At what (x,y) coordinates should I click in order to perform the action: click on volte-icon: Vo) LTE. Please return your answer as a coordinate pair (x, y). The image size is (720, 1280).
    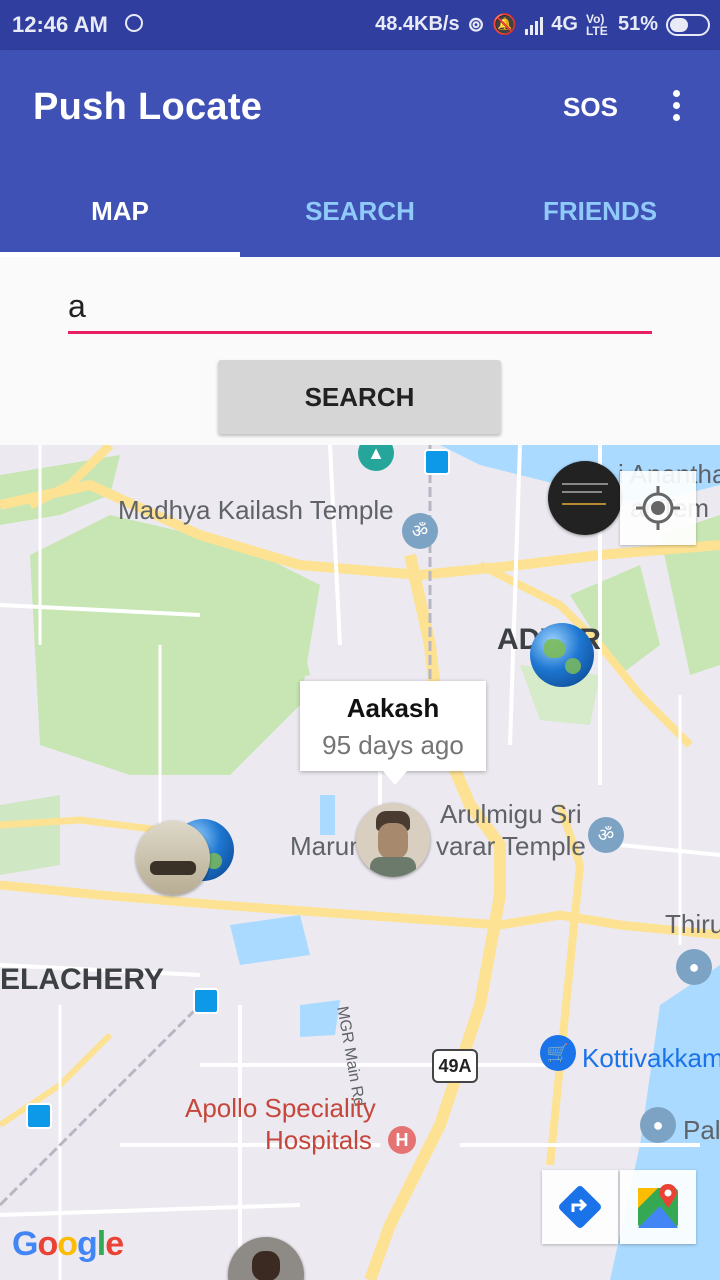
    Looking at the image, I should click on (596, 24).